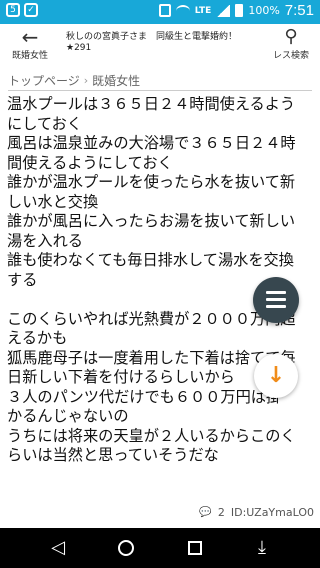 The height and width of the screenshot is (568, 320). Describe the element at coordinates (151, 221) in the screenshot. I see `post-line: 誰かが風呂に入ったらお湯を抜いて新しい` at that location.